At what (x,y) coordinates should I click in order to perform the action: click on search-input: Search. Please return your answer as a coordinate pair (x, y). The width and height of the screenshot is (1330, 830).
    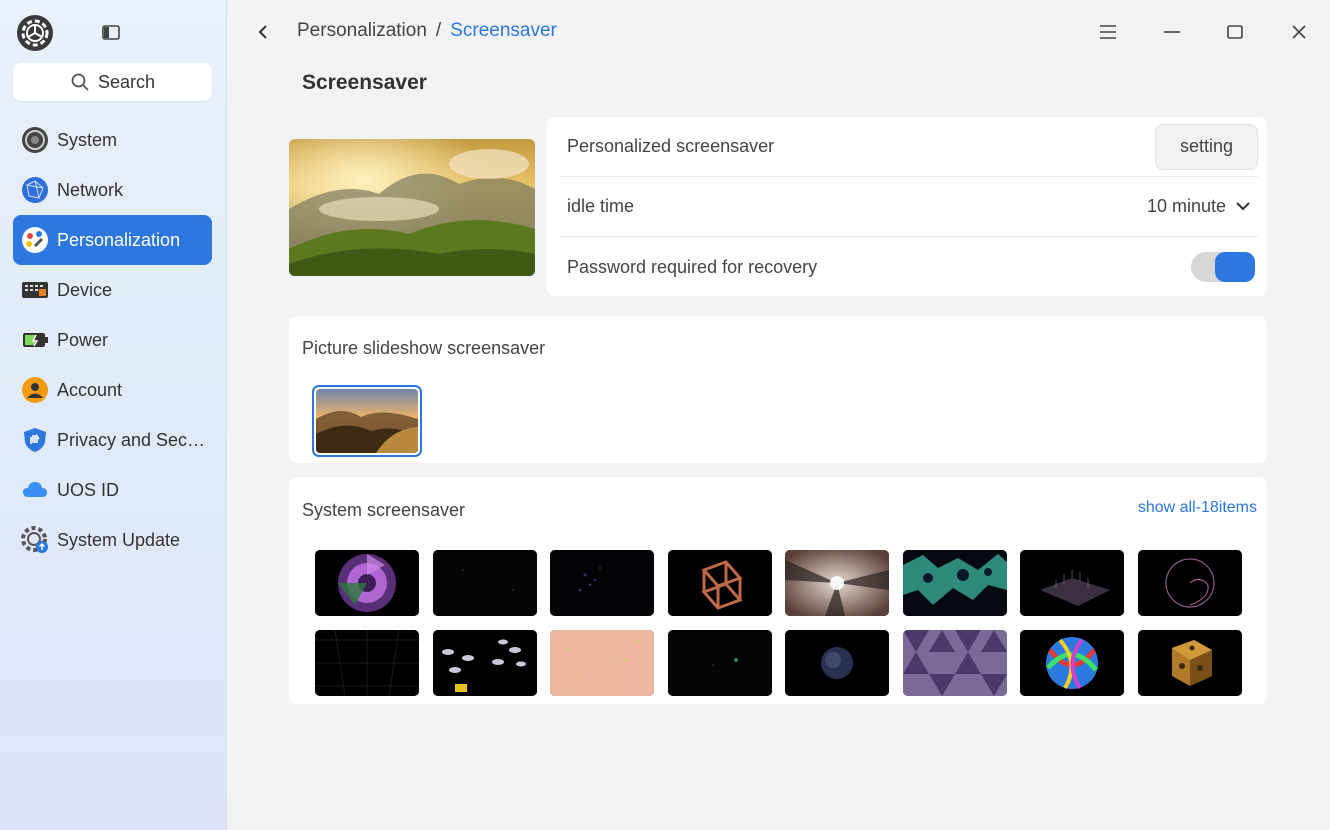
    Looking at the image, I should click on (112, 82).